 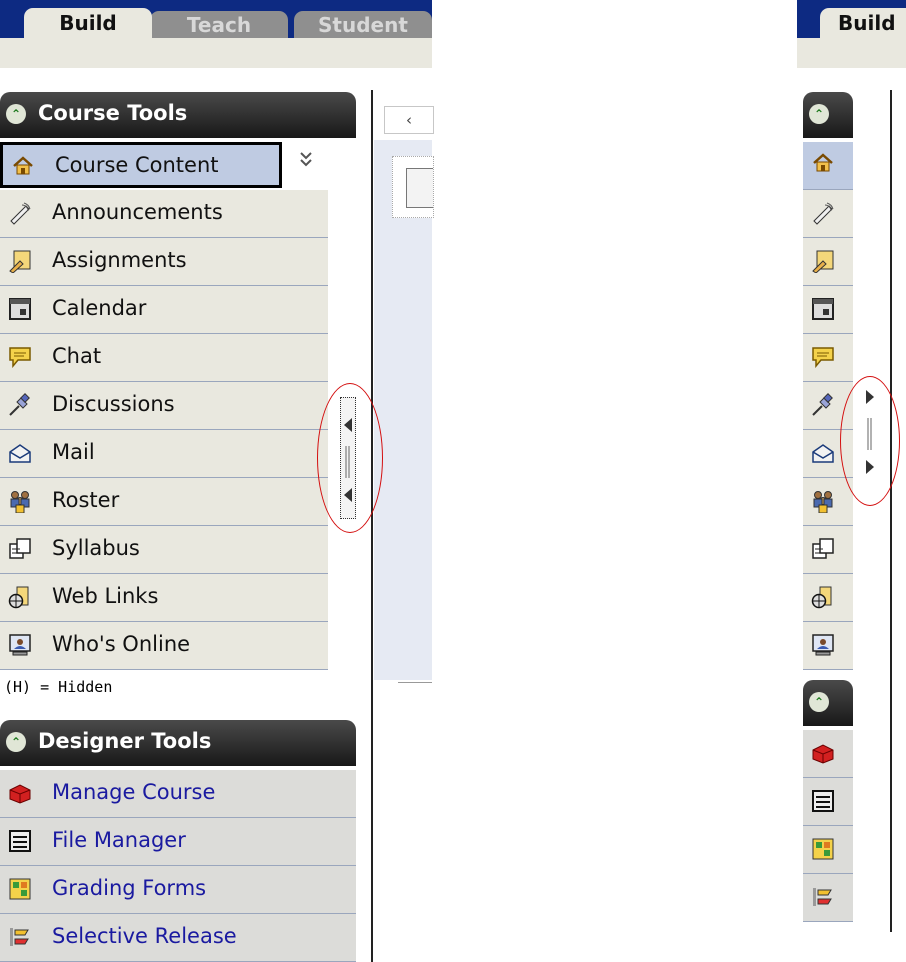 I want to click on content-toolbar-area, so click(x=403, y=410).